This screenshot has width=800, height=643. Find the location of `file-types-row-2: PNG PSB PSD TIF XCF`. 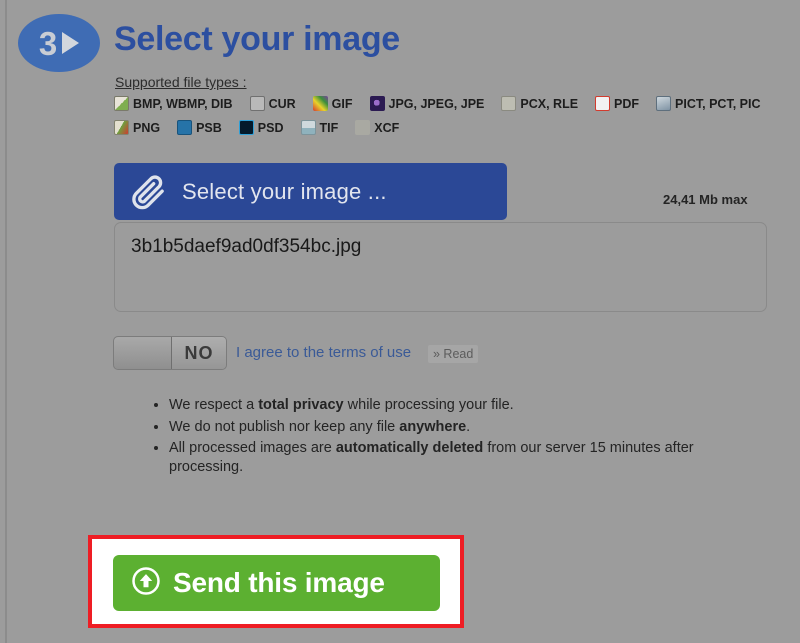

file-types-row-2: PNG PSB PSD TIF XCF is located at coordinates (256, 127).